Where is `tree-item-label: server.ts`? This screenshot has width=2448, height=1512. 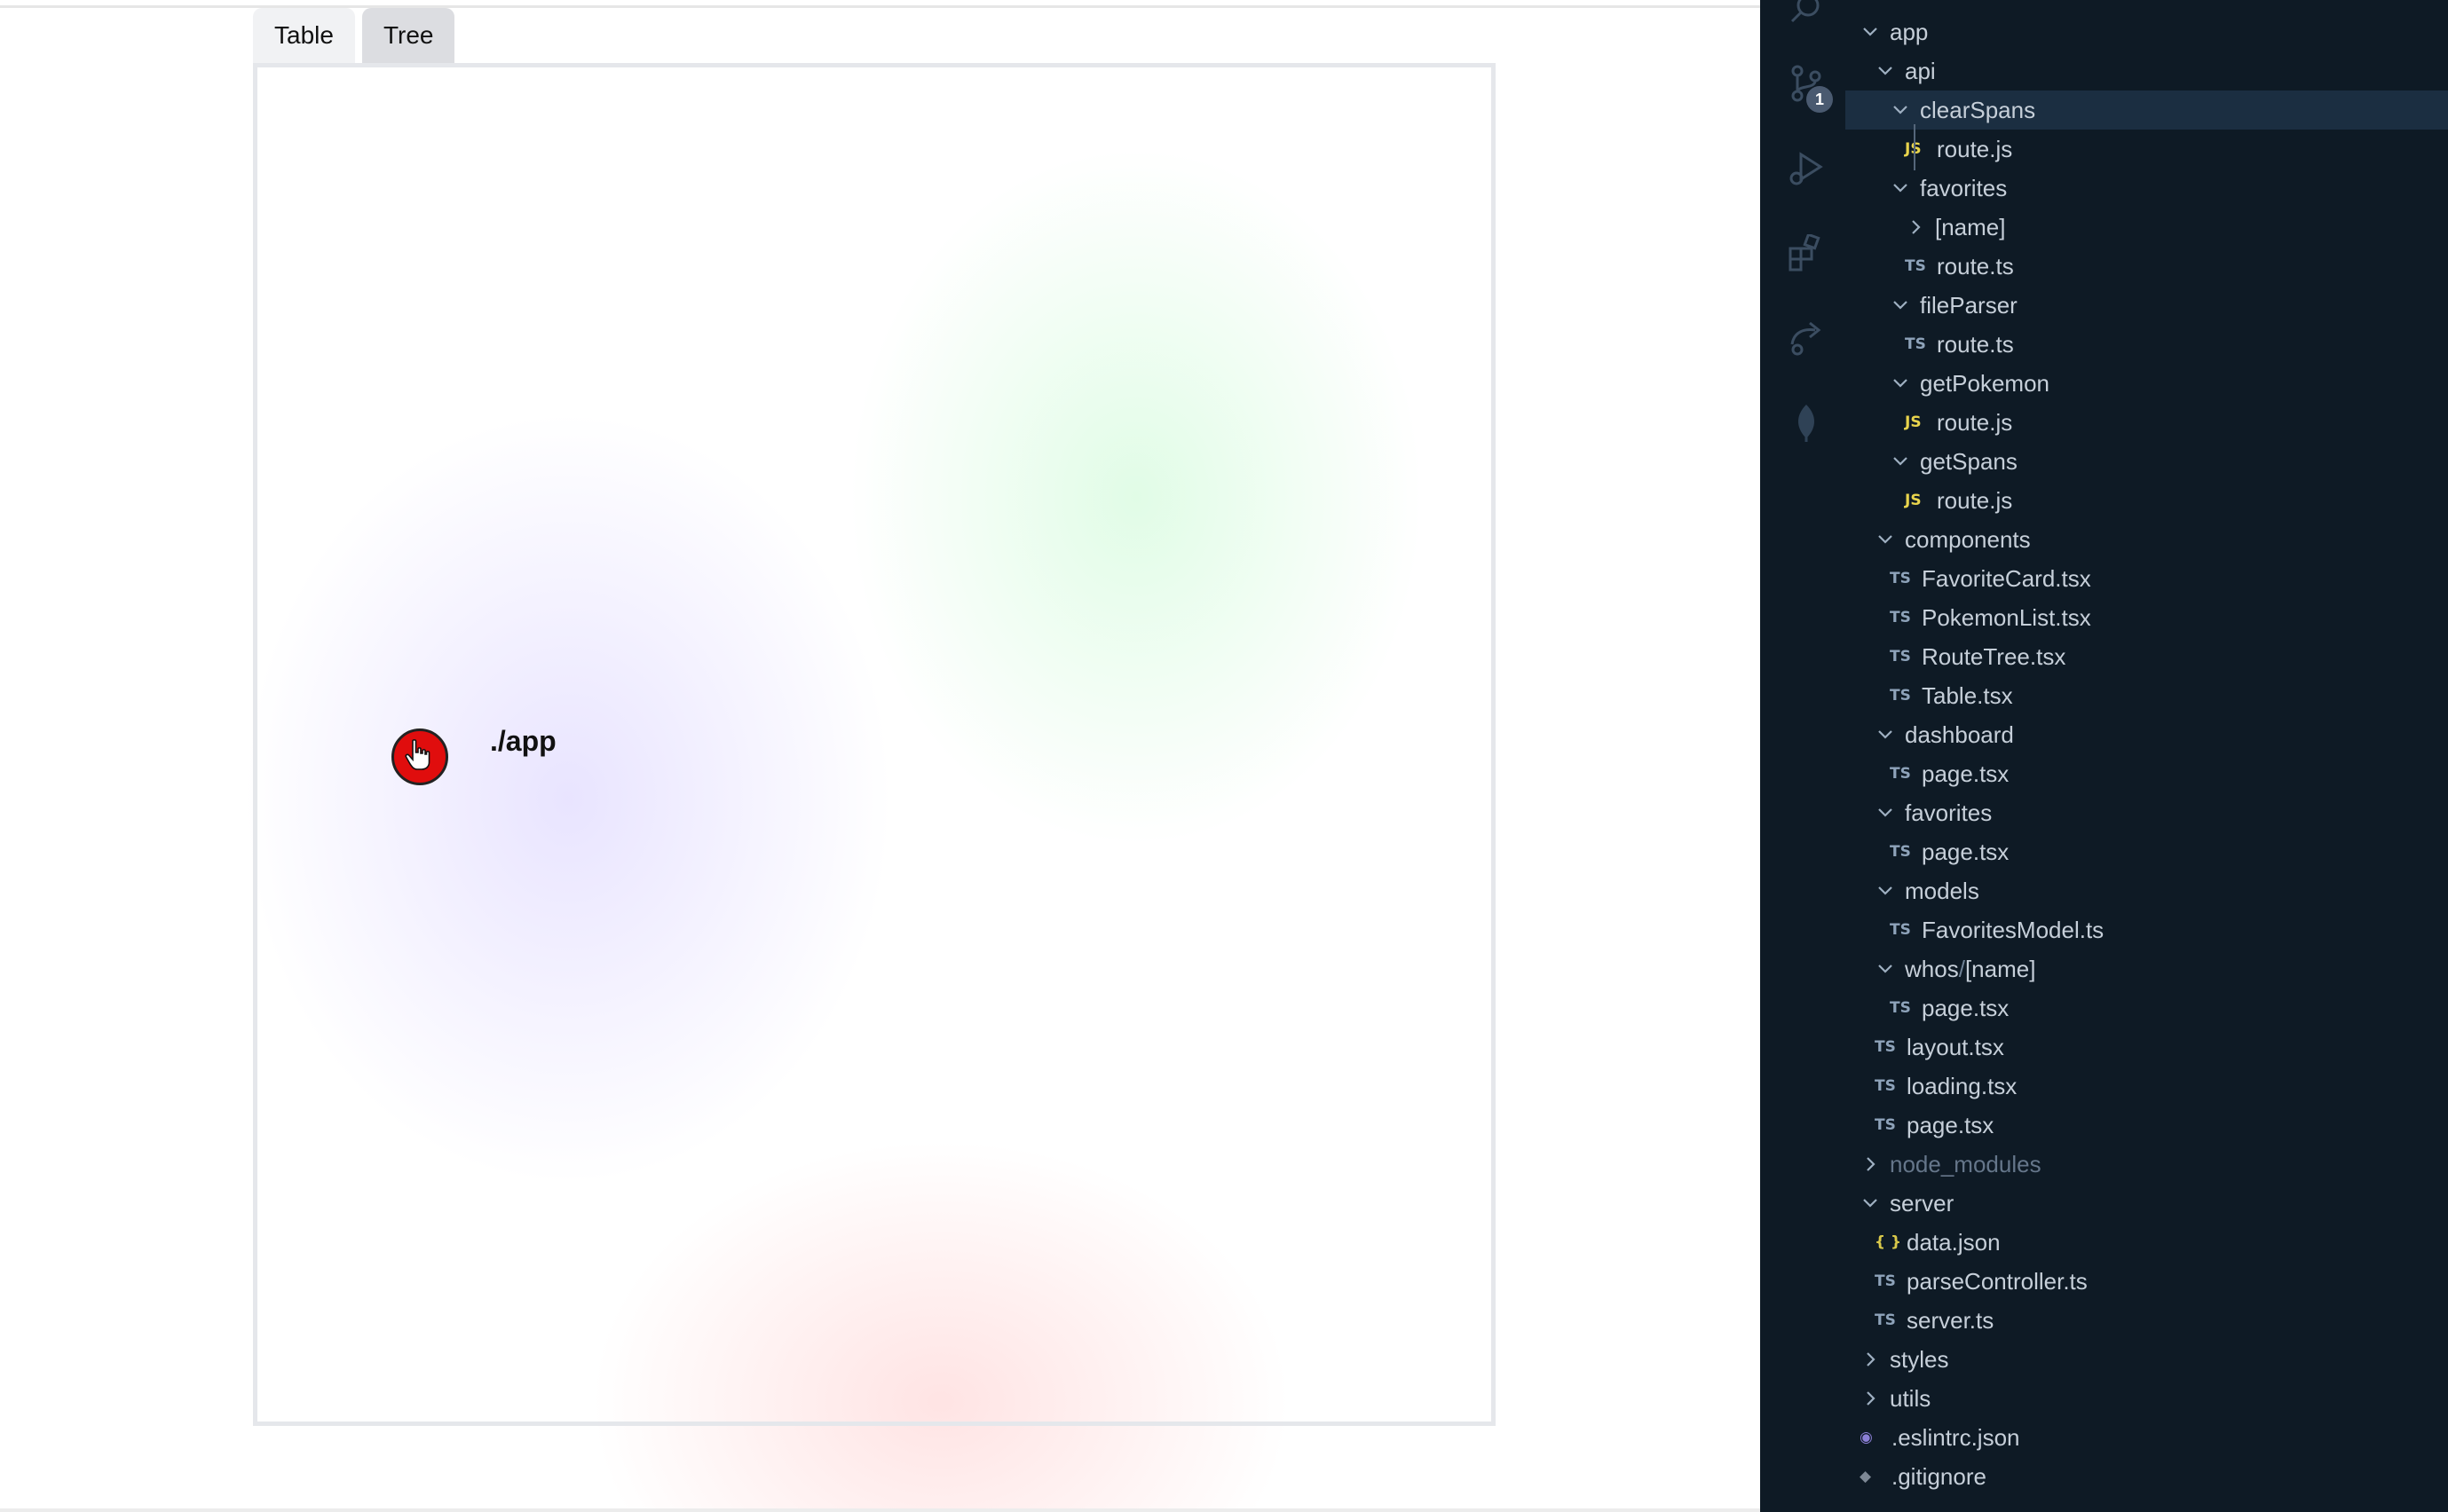
tree-item-label: server.ts is located at coordinates (1950, 1320).